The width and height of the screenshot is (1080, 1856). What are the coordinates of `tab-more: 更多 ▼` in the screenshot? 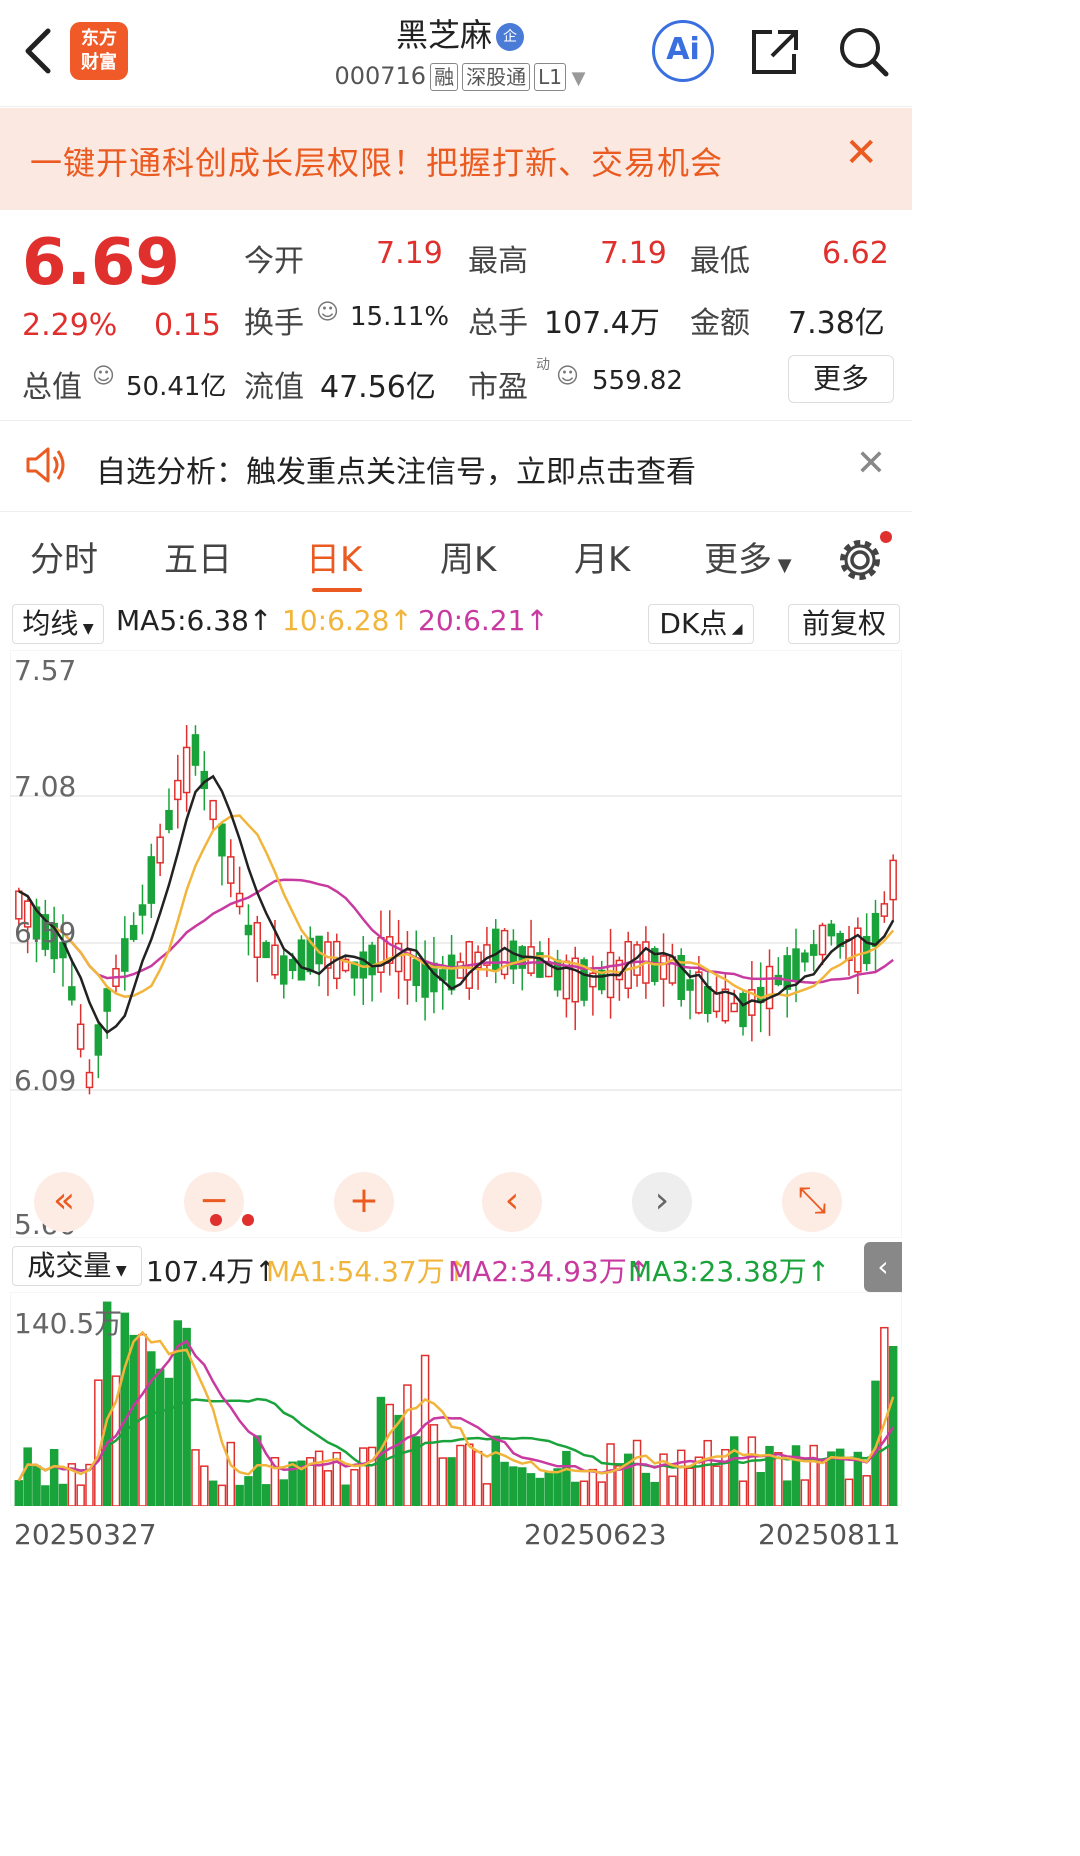 It's located at (748, 556).